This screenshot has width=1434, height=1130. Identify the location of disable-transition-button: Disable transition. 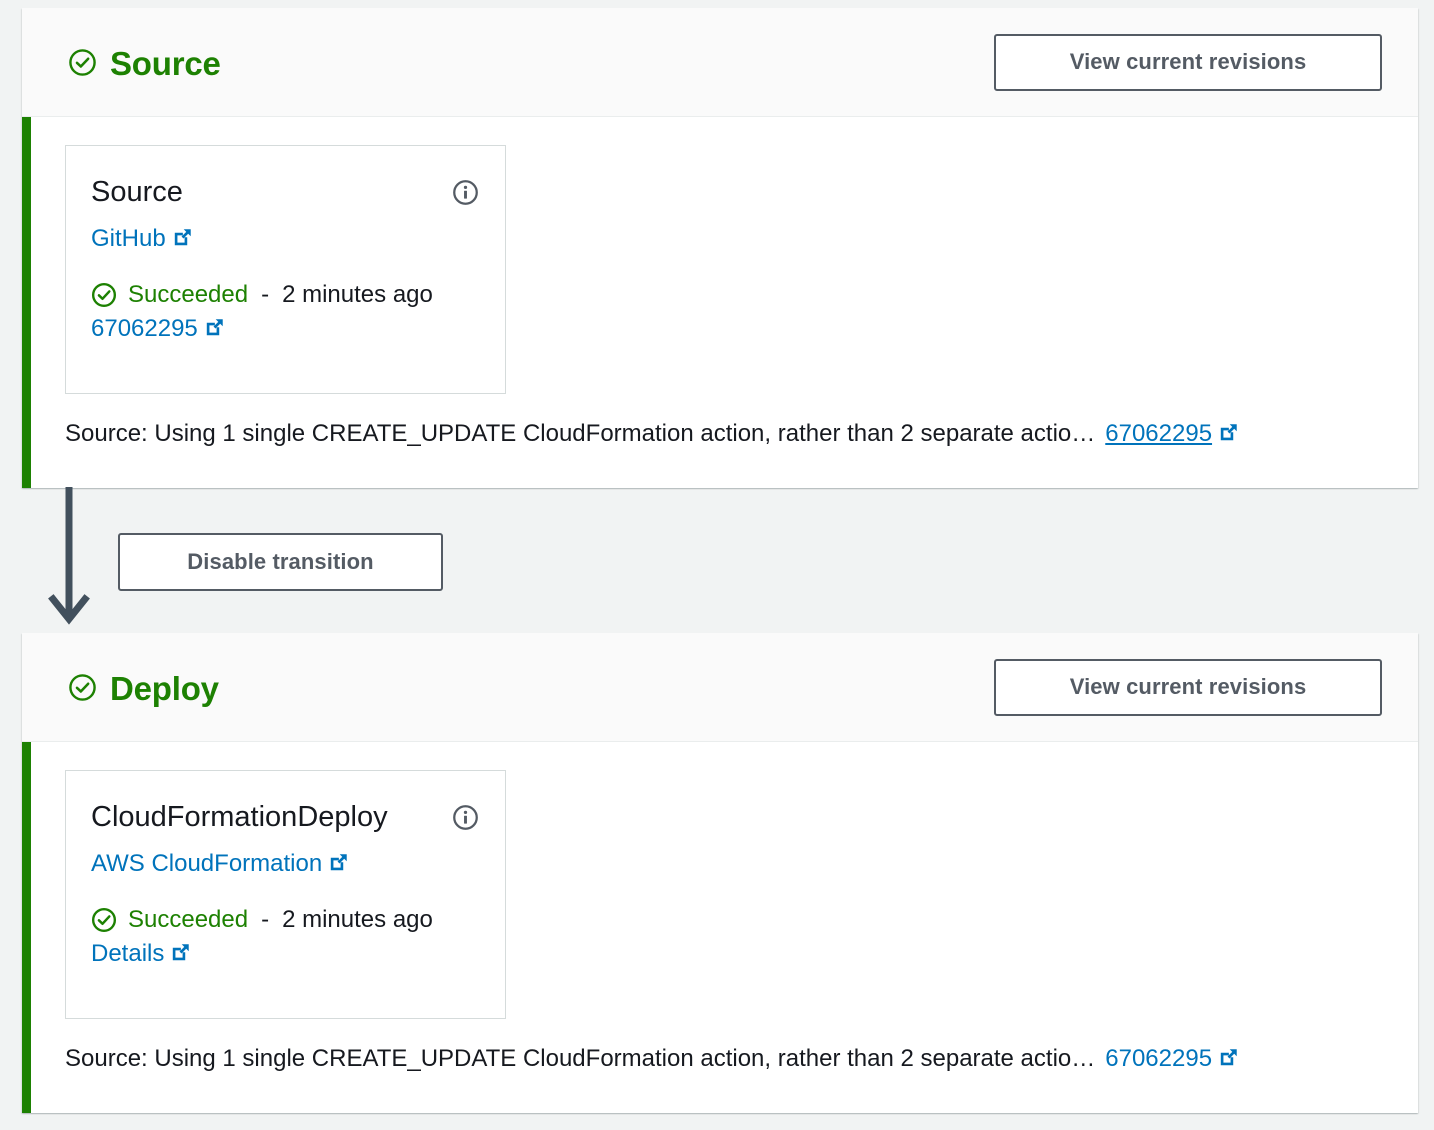
(280, 562).